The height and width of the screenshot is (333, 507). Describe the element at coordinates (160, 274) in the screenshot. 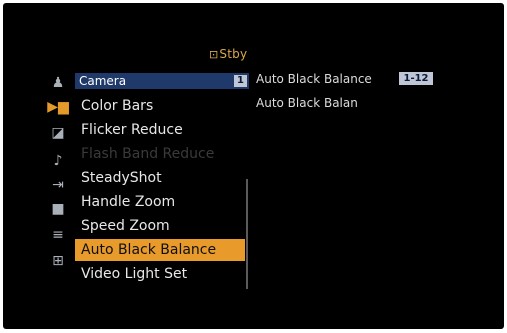

I see `menu-item-video-light-set: Video Light Set` at that location.